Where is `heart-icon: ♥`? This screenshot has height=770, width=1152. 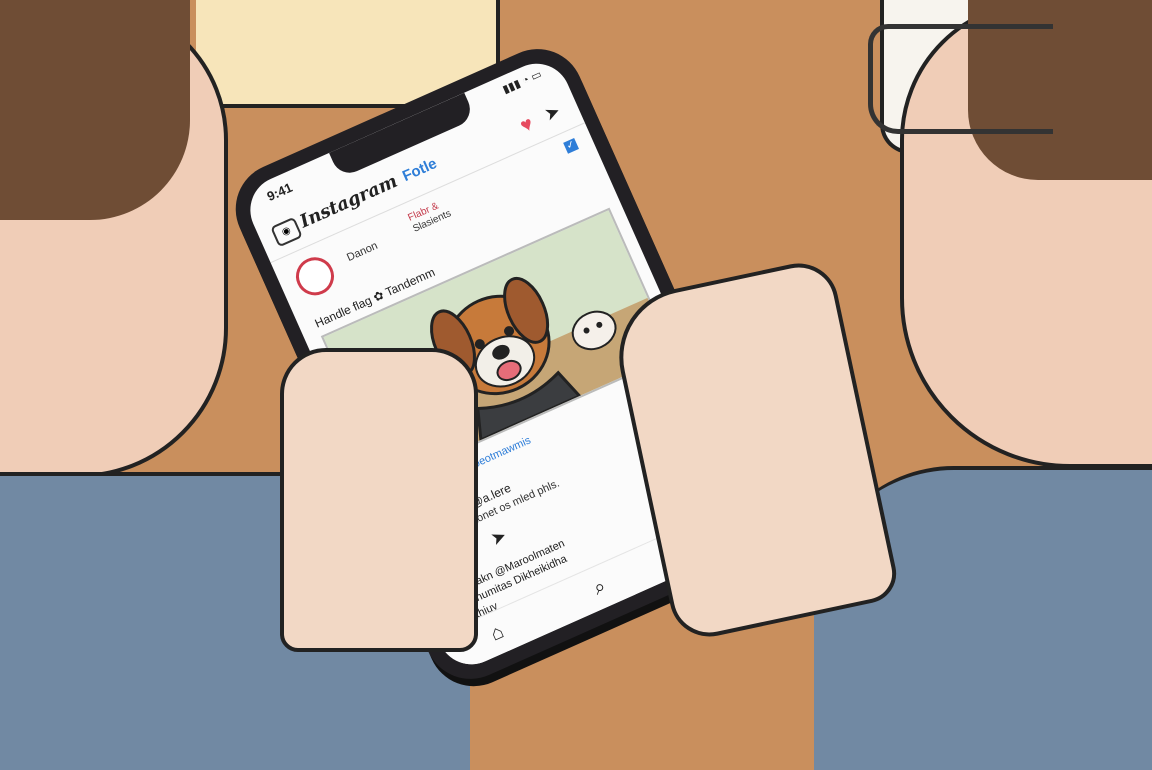 heart-icon: ♥ is located at coordinates (527, 126).